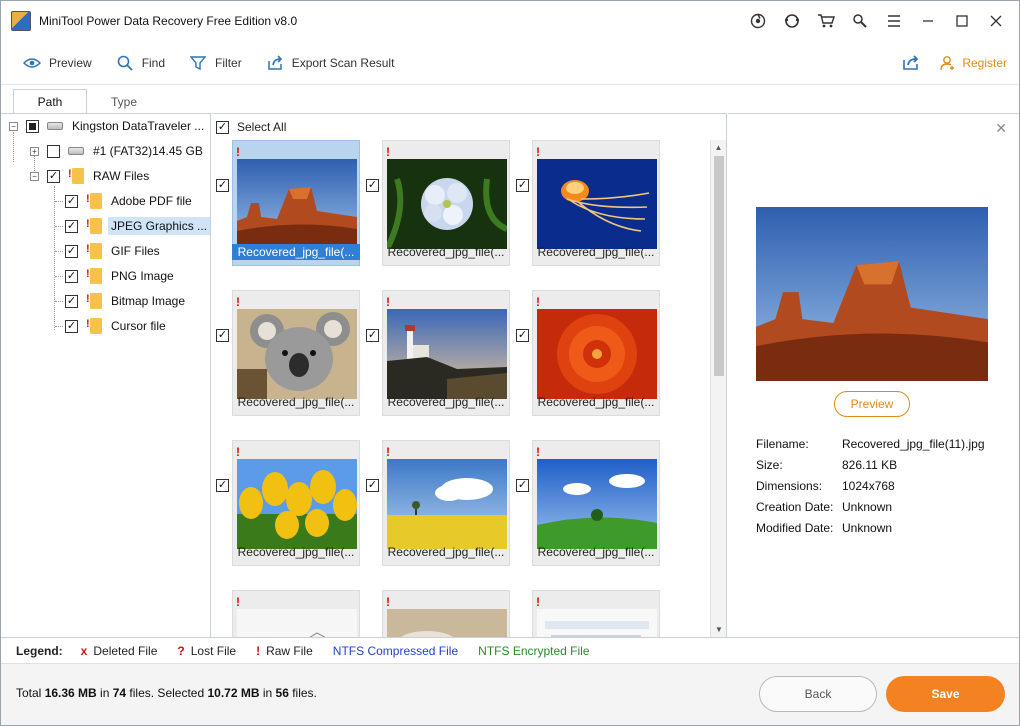 Image resolution: width=1020 pixels, height=726 pixels. What do you see at coordinates (181, 650) in the screenshot?
I see `legend-symbol-icon: ?` at bounding box center [181, 650].